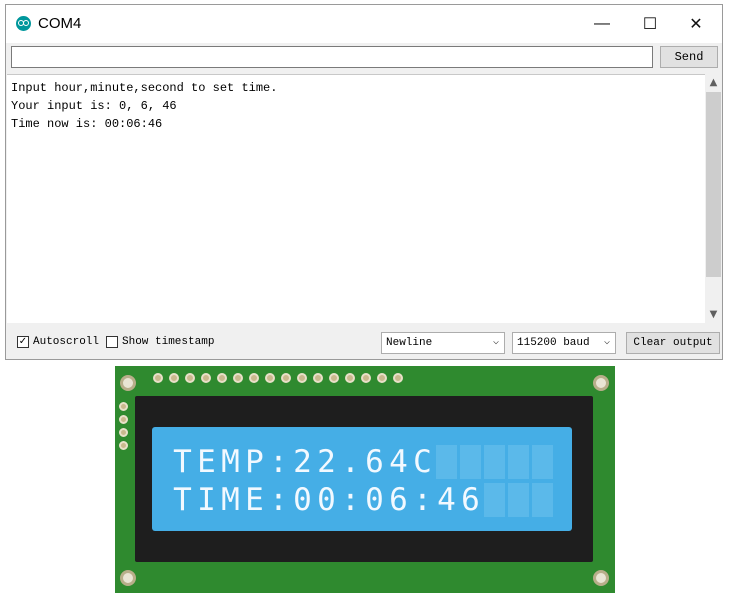 This screenshot has width=729, height=616. I want to click on window-title: COM4, so click(60, 23).